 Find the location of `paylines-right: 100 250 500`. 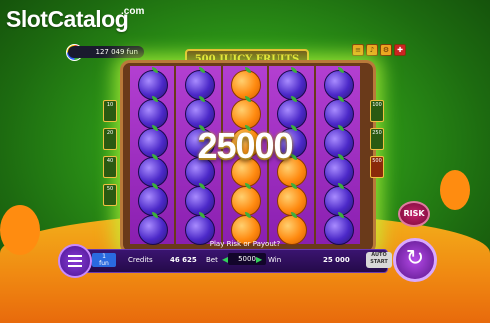

paylines-right: 100 250 500 is located at coordinates (377, 139).